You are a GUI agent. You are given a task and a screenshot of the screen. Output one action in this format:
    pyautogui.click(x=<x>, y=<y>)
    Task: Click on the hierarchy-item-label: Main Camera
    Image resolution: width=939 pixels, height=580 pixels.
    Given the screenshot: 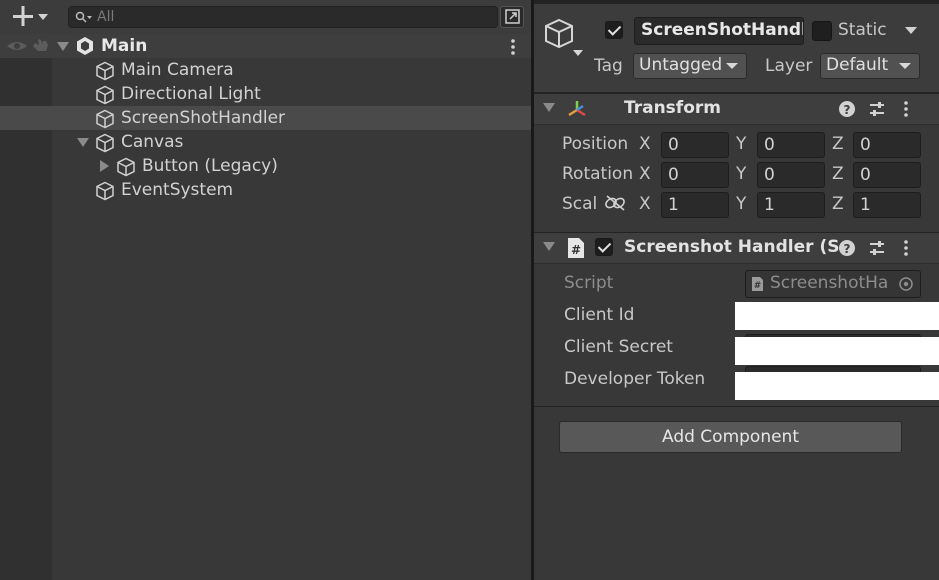 What is the action you would take?
    pyautogui.click(x=177, y=70)
    